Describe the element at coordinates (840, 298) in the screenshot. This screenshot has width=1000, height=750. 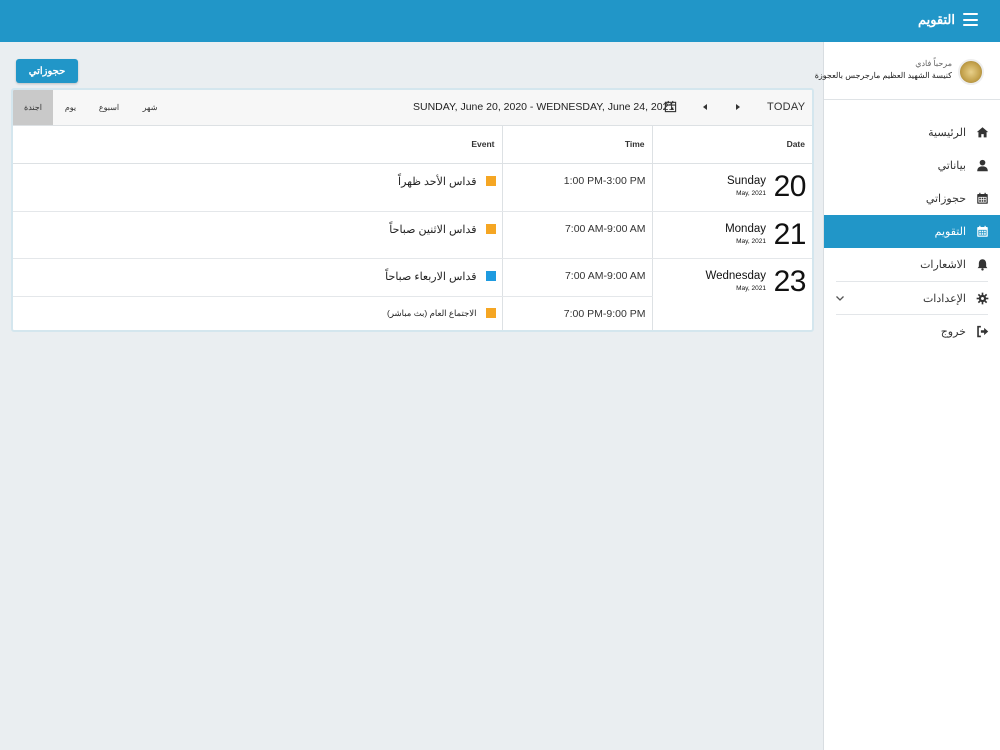
I see `chevron-down-icon` at that location.